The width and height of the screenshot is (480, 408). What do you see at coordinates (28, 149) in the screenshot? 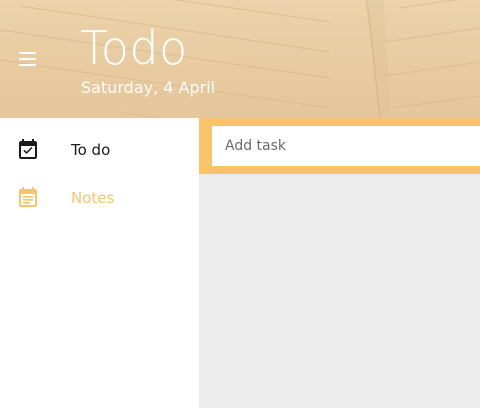
I see `calendar-check-icon` at bounding box center [28, 149].